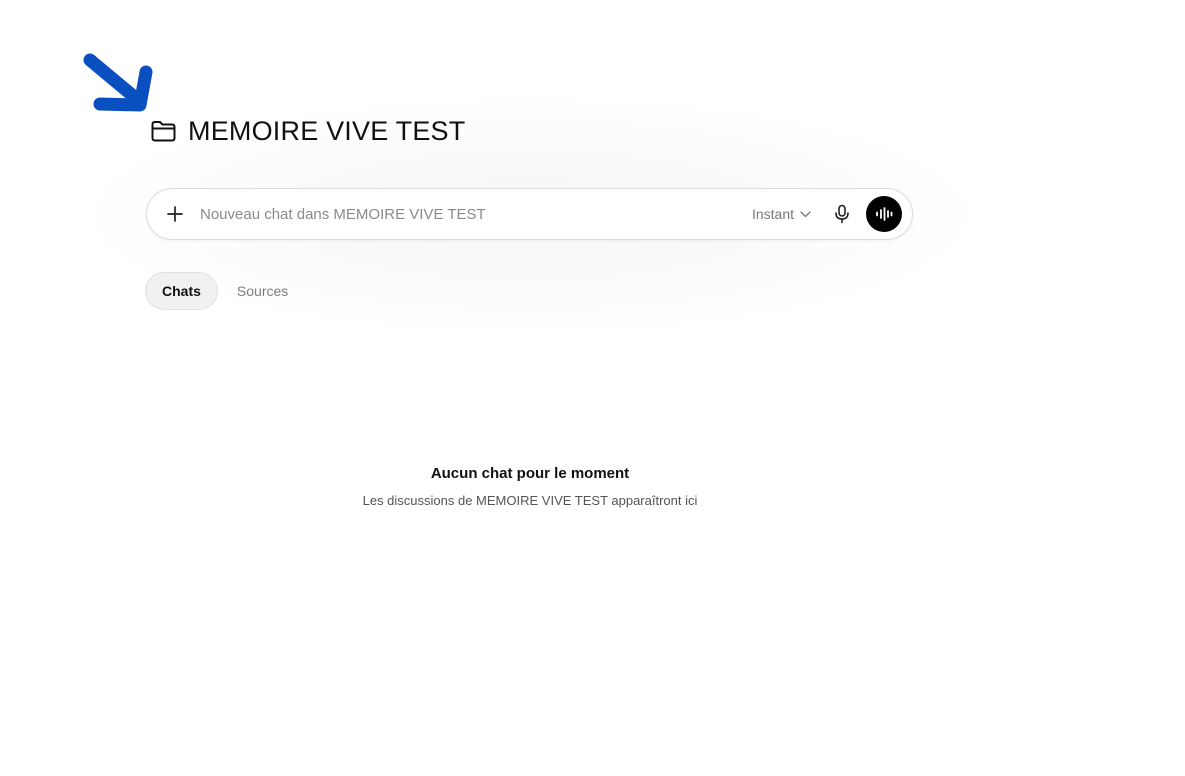 Image resolution: width=1185 pixels, height=776 pixels. I want to click on project-tabs: Chats Sources, so click(223, 291).